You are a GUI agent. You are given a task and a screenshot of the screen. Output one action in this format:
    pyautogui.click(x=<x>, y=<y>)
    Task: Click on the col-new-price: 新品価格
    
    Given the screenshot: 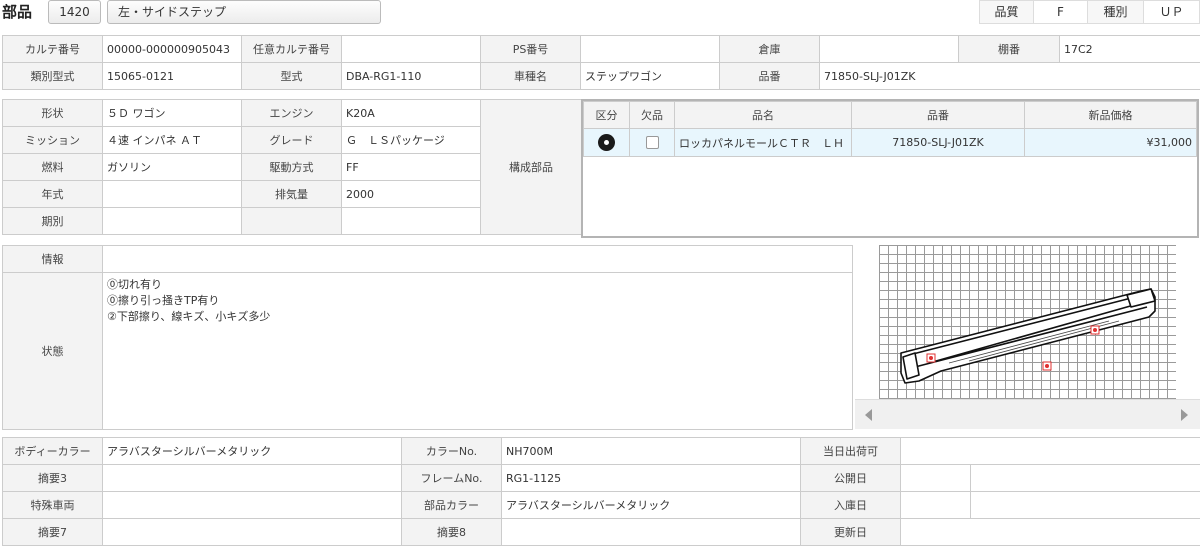 What is the action you would take?
    pyautogui.click(x=1110, y=115)
    